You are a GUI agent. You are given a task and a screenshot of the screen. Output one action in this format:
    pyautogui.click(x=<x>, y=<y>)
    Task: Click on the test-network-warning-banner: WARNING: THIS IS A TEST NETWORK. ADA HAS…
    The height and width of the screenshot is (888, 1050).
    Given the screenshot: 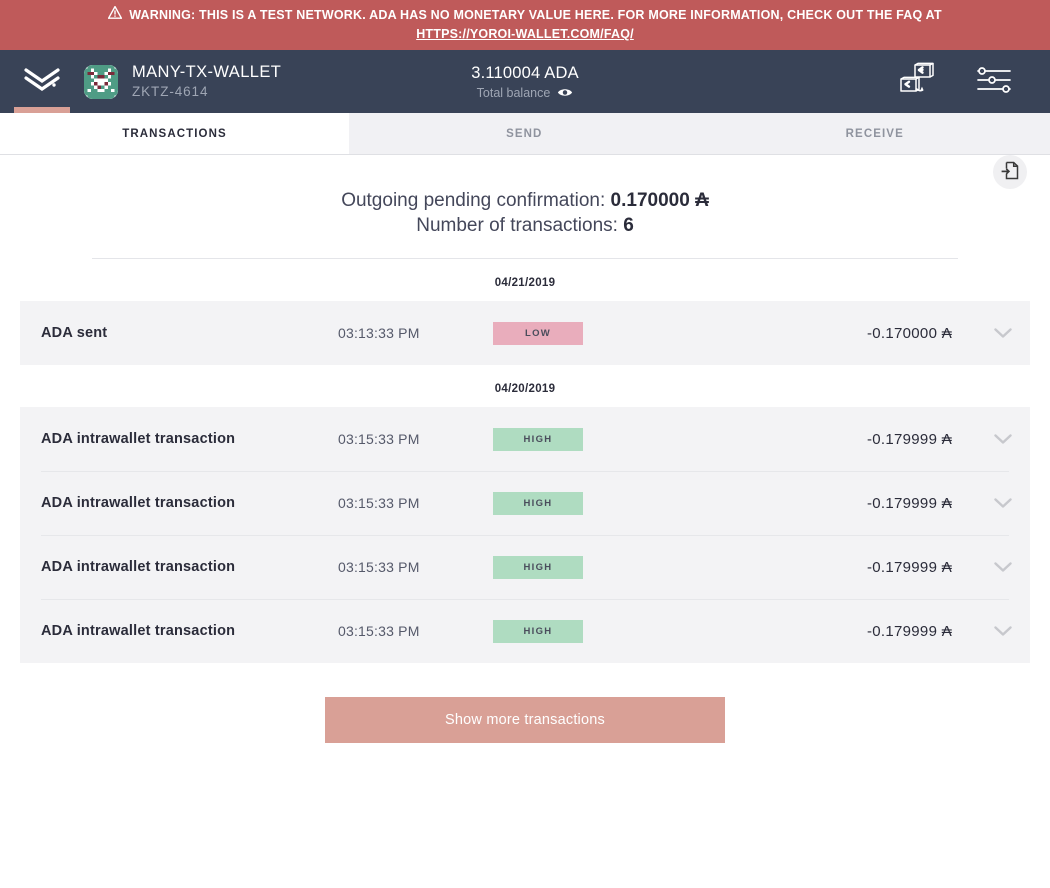 What is the action you would take?
    pyautogui.click(x=525, y=25)
    